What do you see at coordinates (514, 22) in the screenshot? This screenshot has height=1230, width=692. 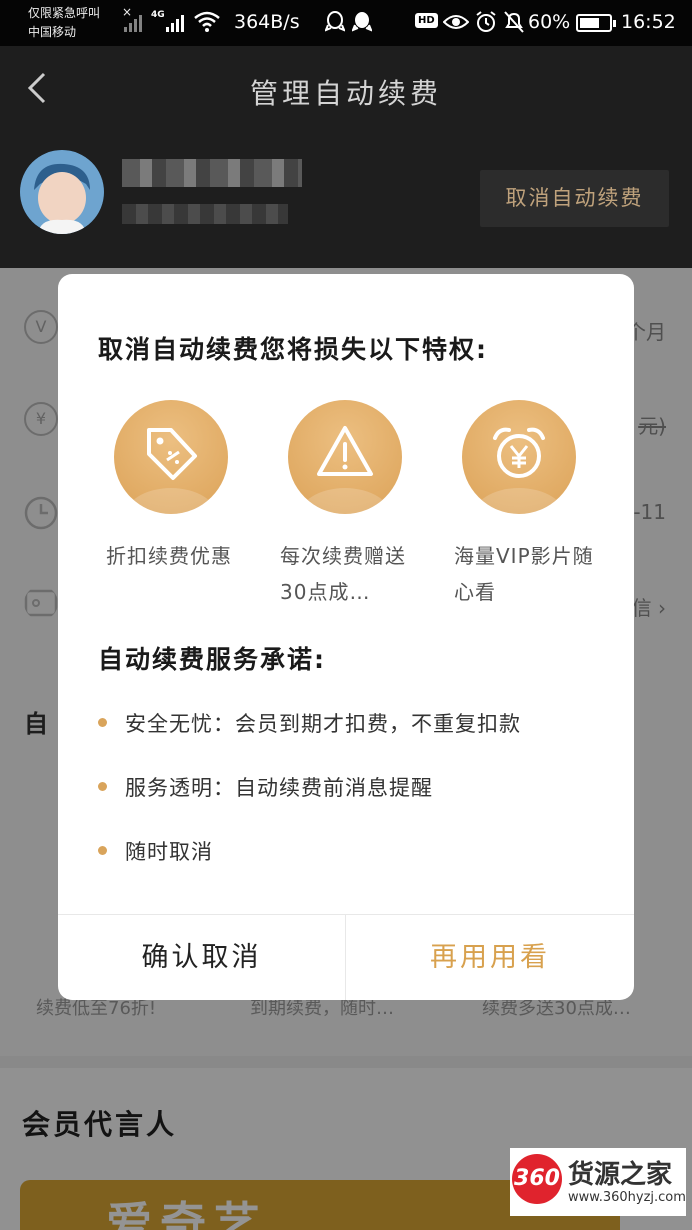 I see `mute-icon` at bounding box center [514, 22].